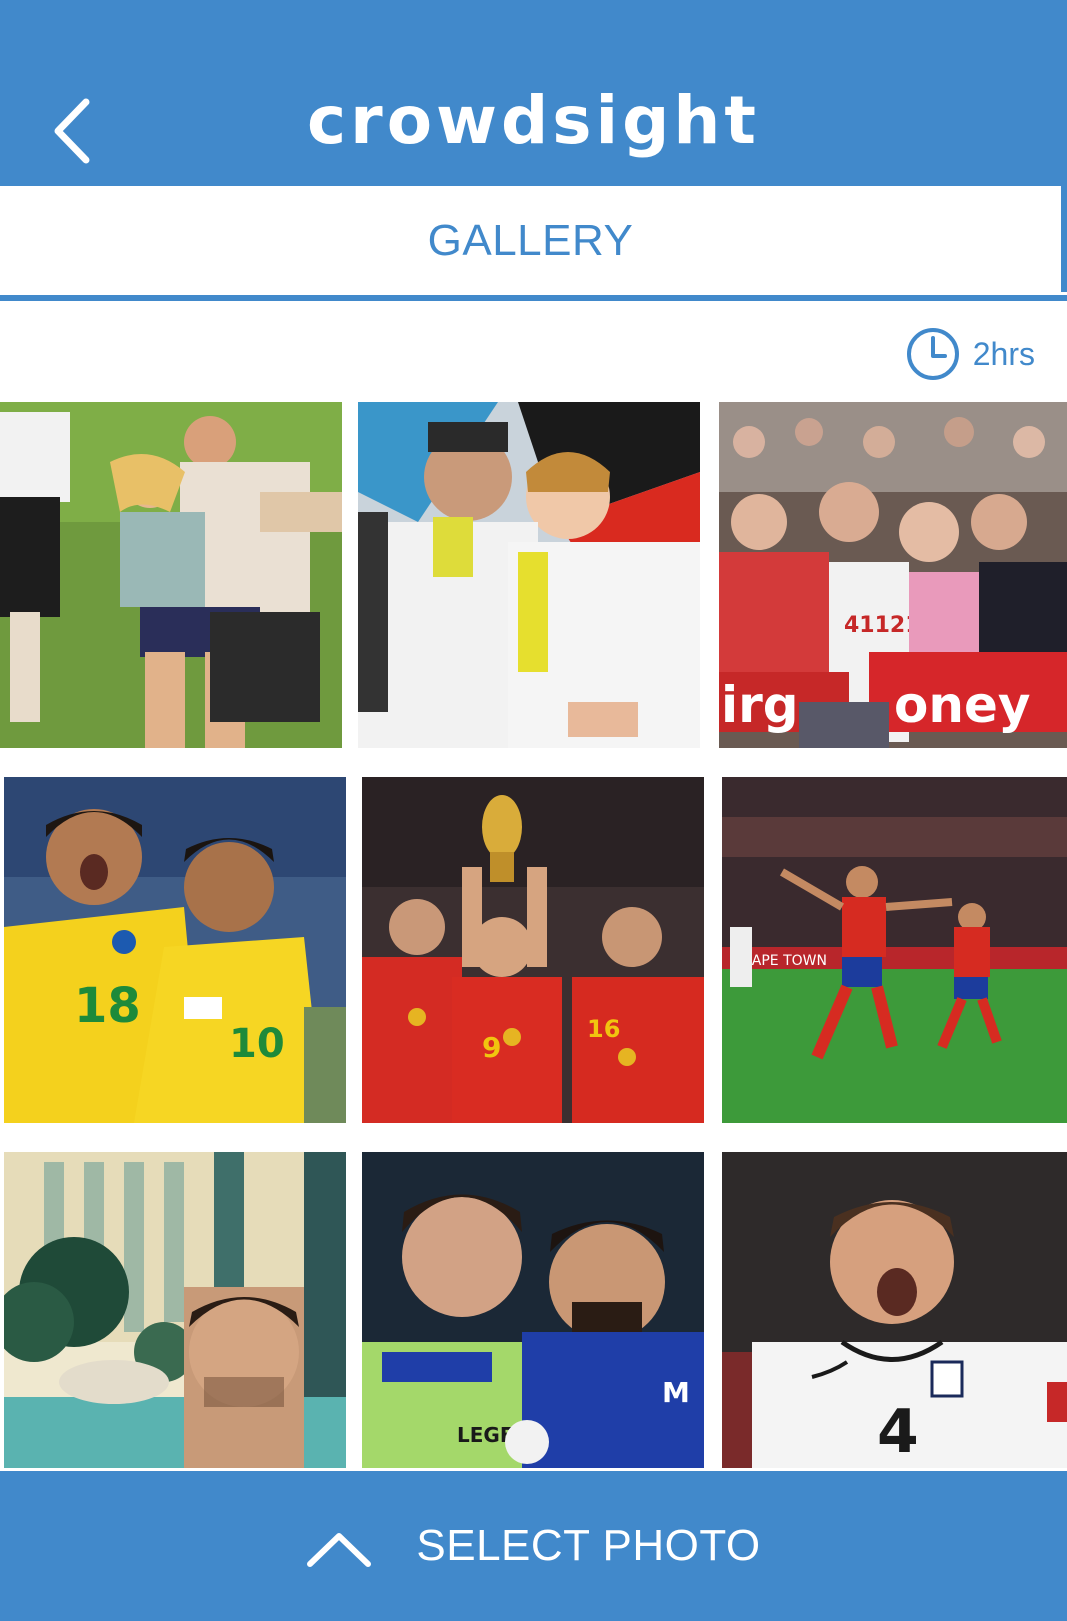  What do you see at coordinates (760, 705) in the screenshot?
I see `svg-text: irg` at bounding box center [760, 705].